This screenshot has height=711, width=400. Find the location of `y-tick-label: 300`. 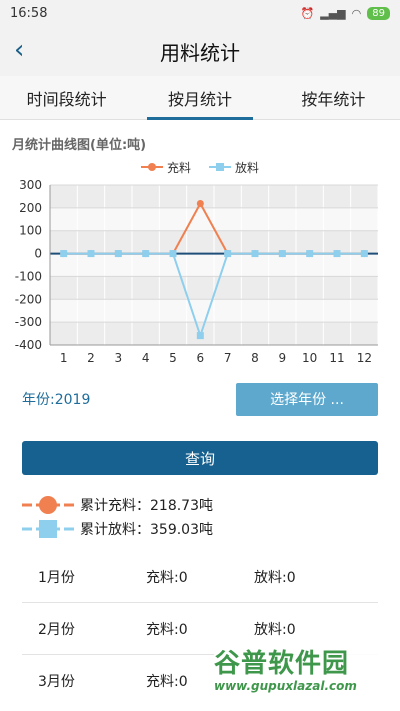

y-tick-label: 300 is located at coordinates (30, 185).